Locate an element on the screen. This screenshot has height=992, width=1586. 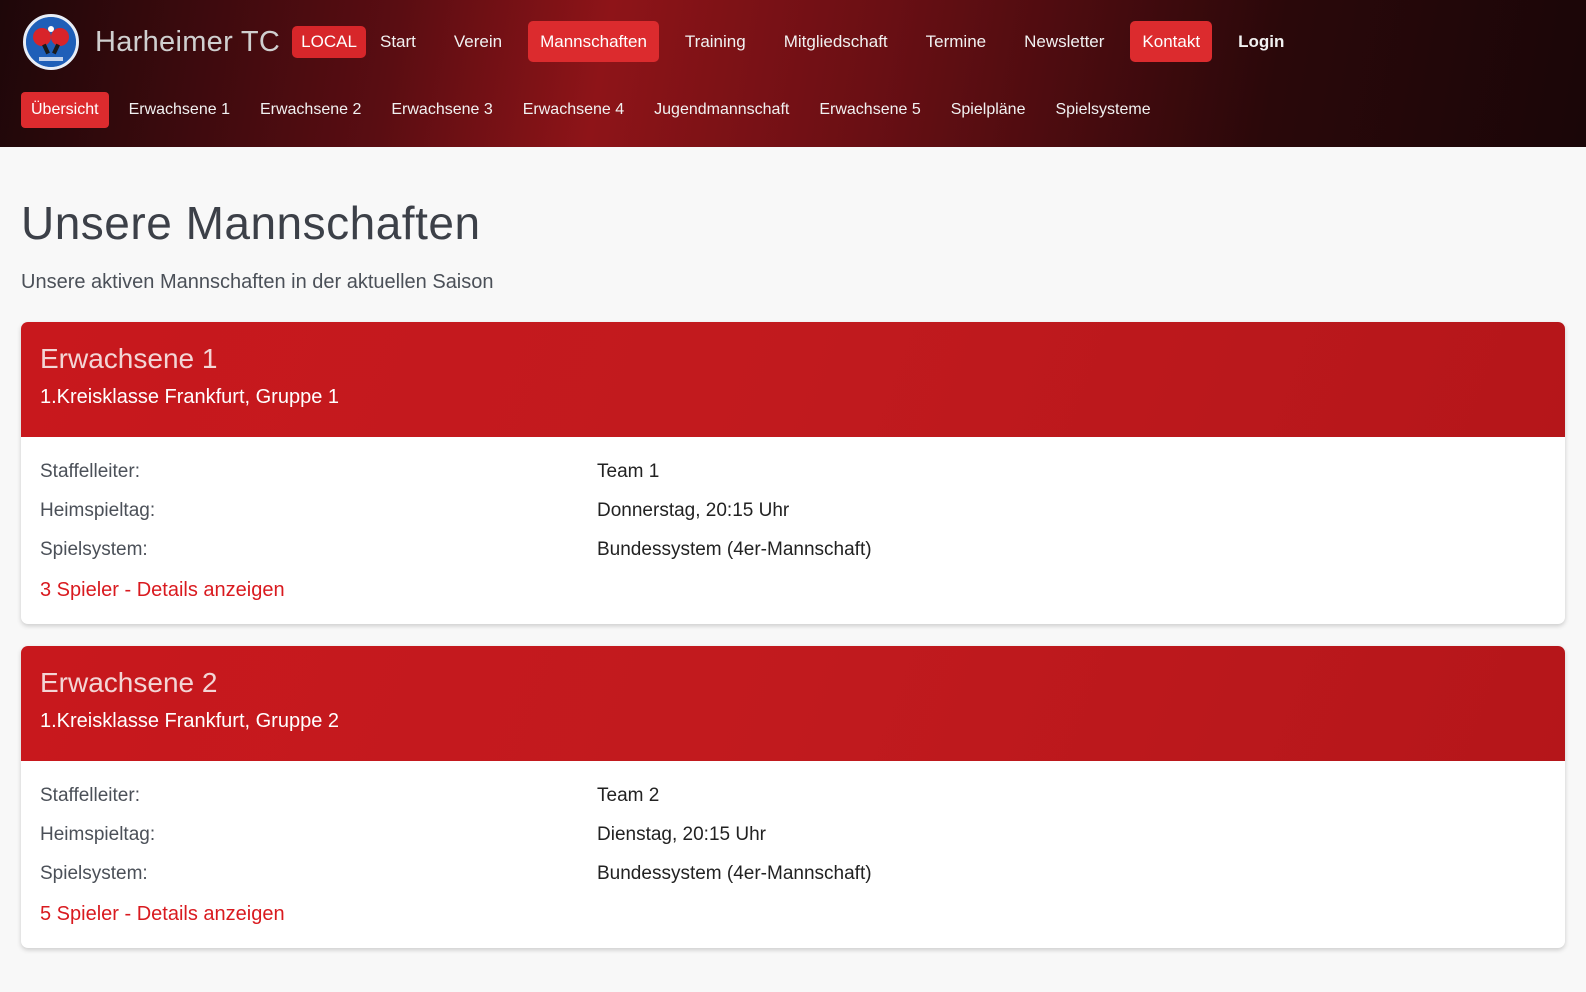
subnav-erwachsene-1: Erwachsene 1 is located at coordinates (179, 110).